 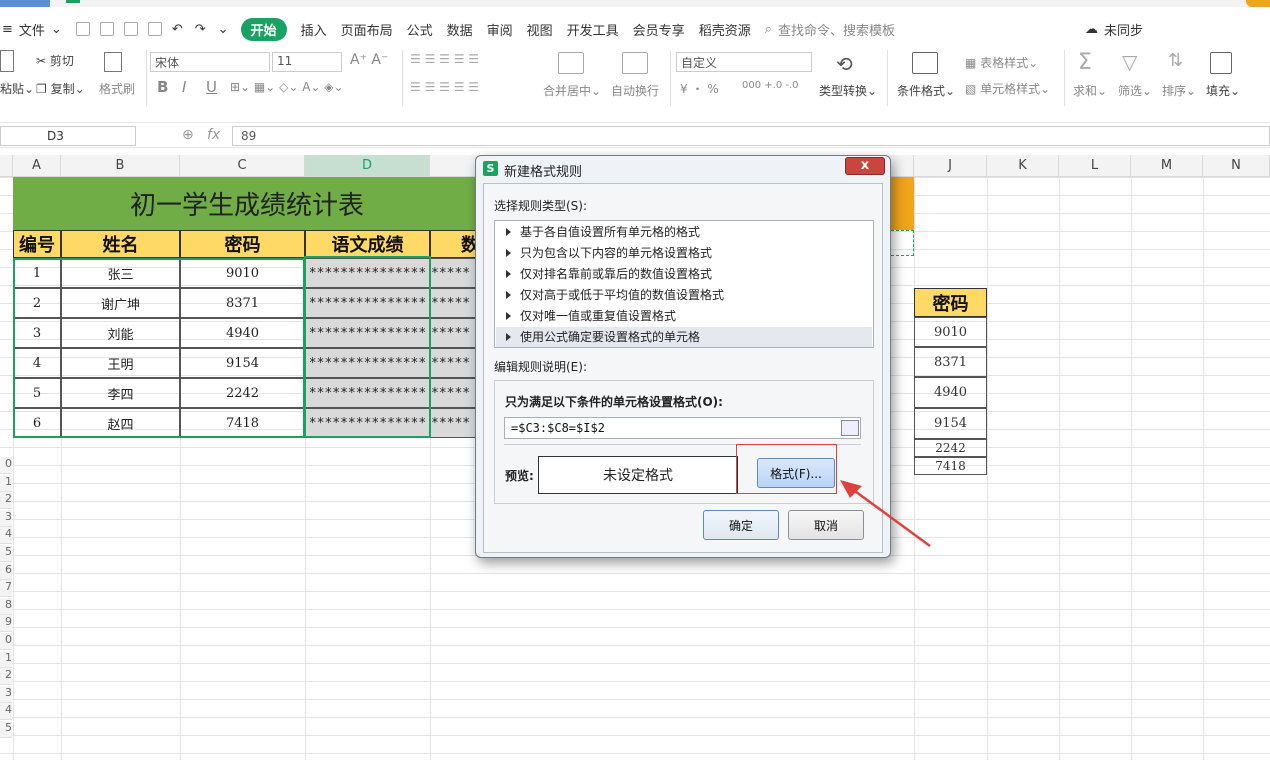 What do you see at coordinates (287, 87) in the screenshot?
I see `border-icon: ⊞⌄ ▦⌄ ◇⌄ A⌄ ◈⌄` at bounding box center [287, 87].